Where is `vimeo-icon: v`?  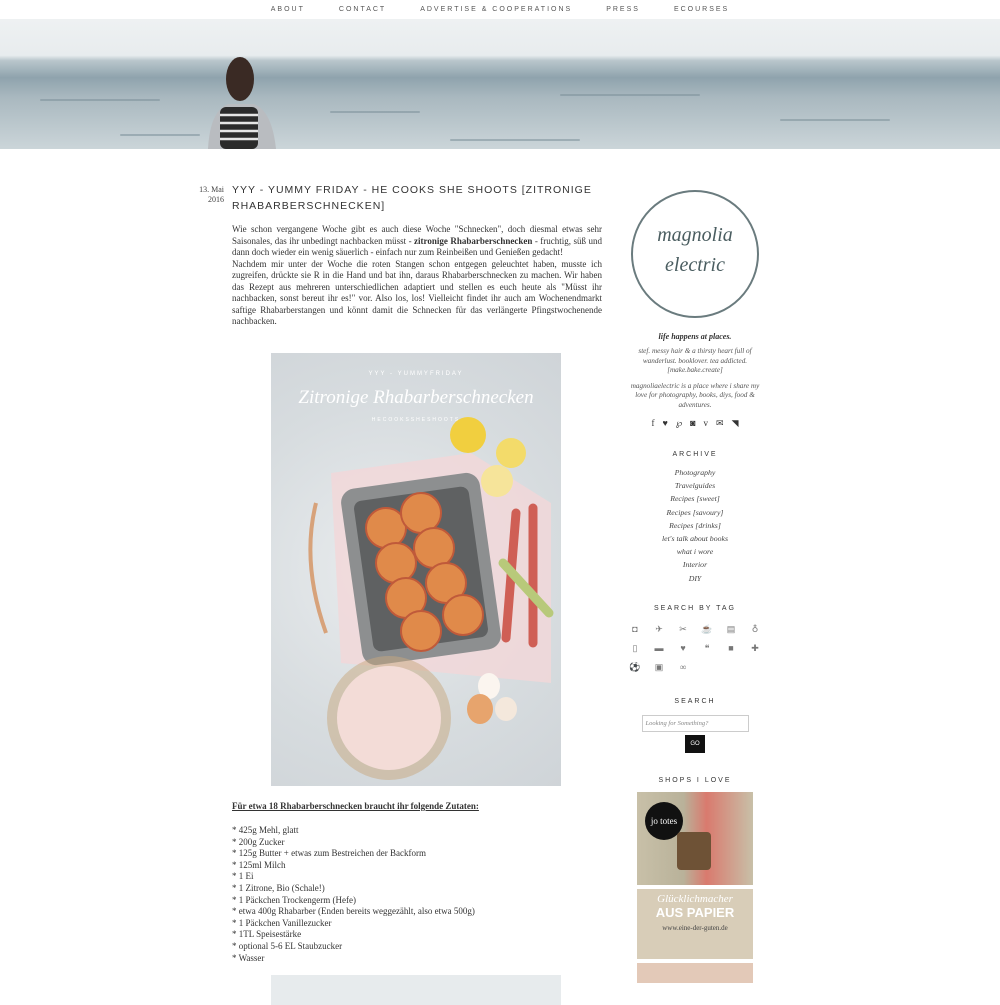
vimeo-icon: v is located at coordinates (706, 423).